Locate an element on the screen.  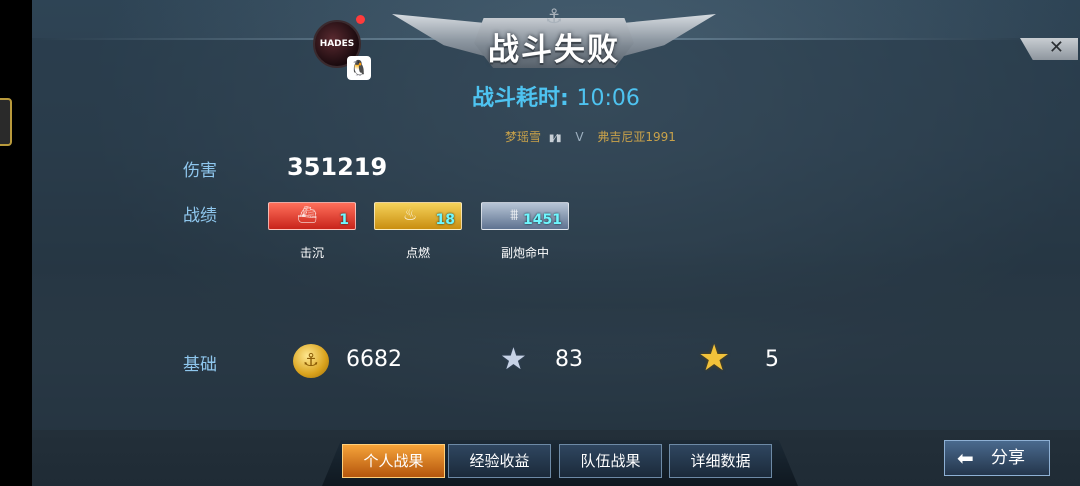
tab-personal-results: 个人战果 is located at coordinates (393, 461).